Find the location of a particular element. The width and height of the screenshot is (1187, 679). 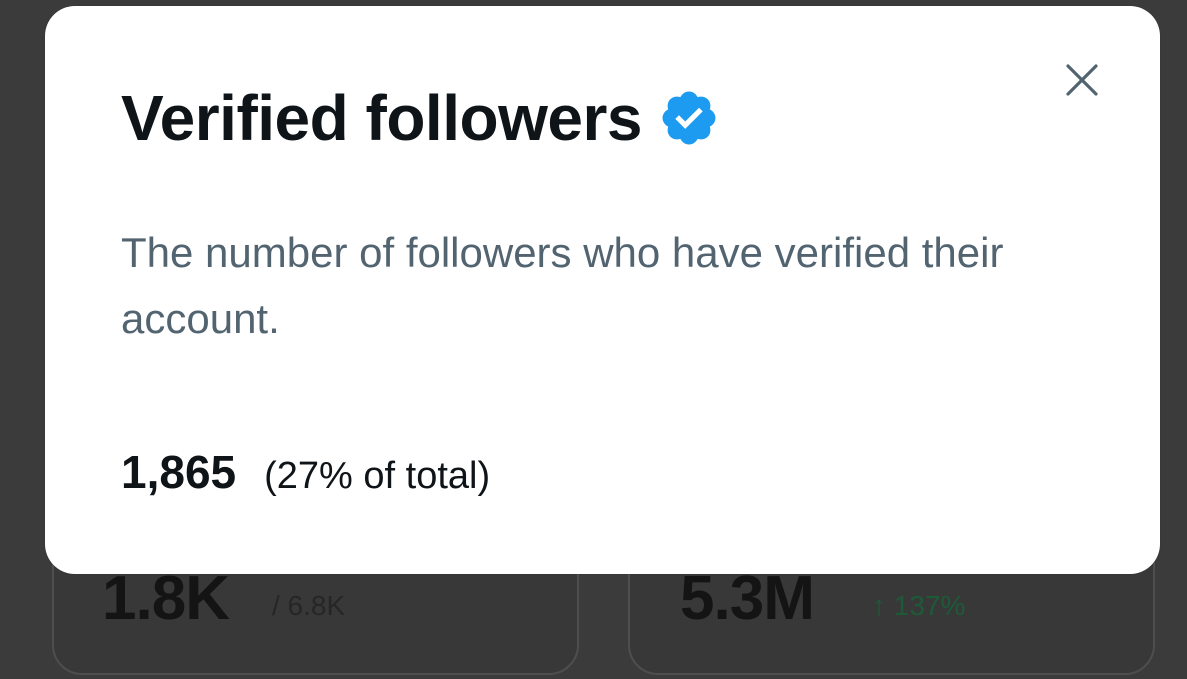

modal-title: Verified followers is located at coordinates (381, 118).